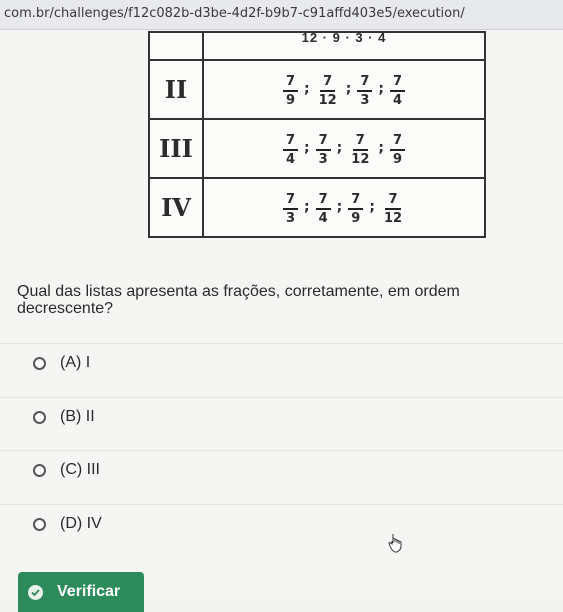  What do you see at coordinates (344, 149) in the screenshot?
I see `fraction-list: 7 4; 7 3; 7 12; 79` at bounding box center [344, 149].